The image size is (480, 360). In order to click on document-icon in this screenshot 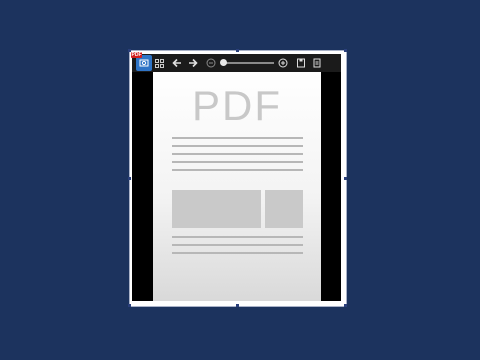, I will do `click(317, 63)`.